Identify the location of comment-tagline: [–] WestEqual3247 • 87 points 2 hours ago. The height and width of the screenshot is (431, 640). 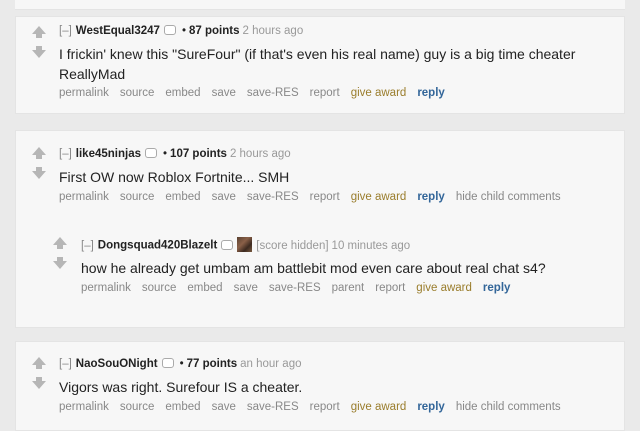
(181, 30).